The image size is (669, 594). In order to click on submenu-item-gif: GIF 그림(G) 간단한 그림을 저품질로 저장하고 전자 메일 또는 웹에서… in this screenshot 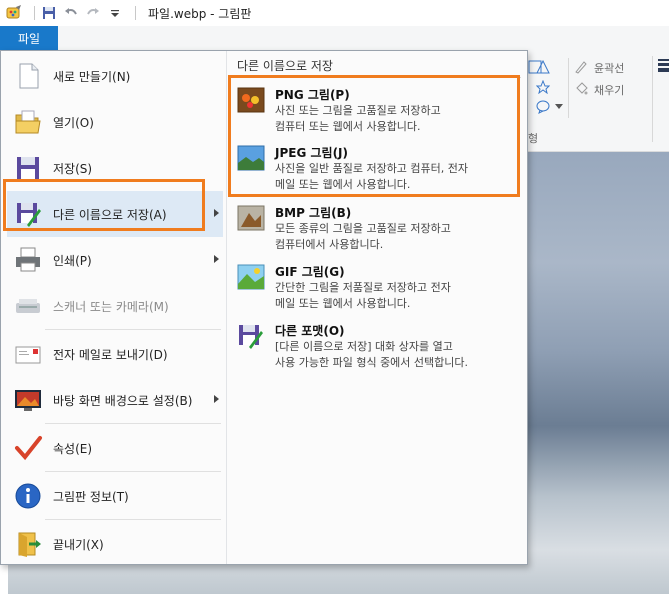, I will do `click(377, 289)`.